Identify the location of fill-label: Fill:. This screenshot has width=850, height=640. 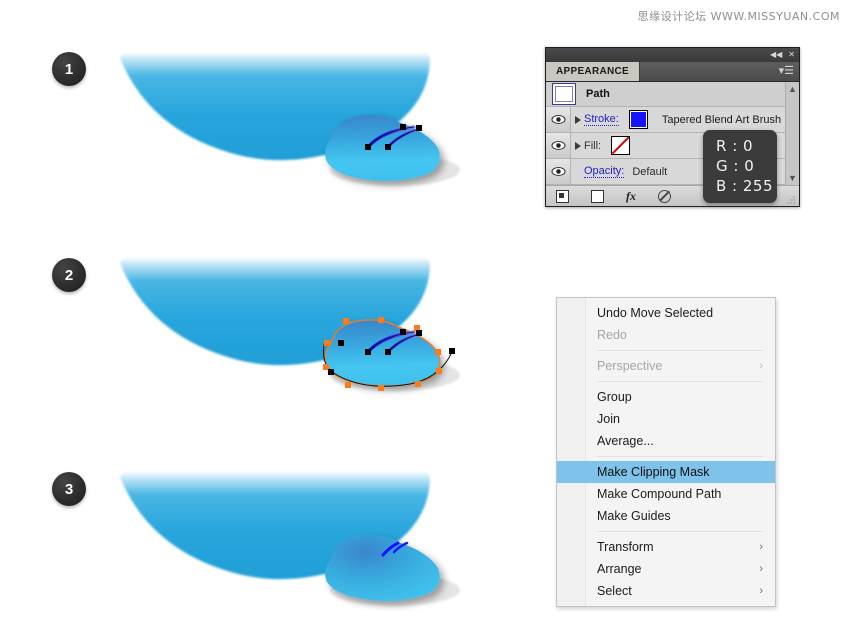
(592, 146).